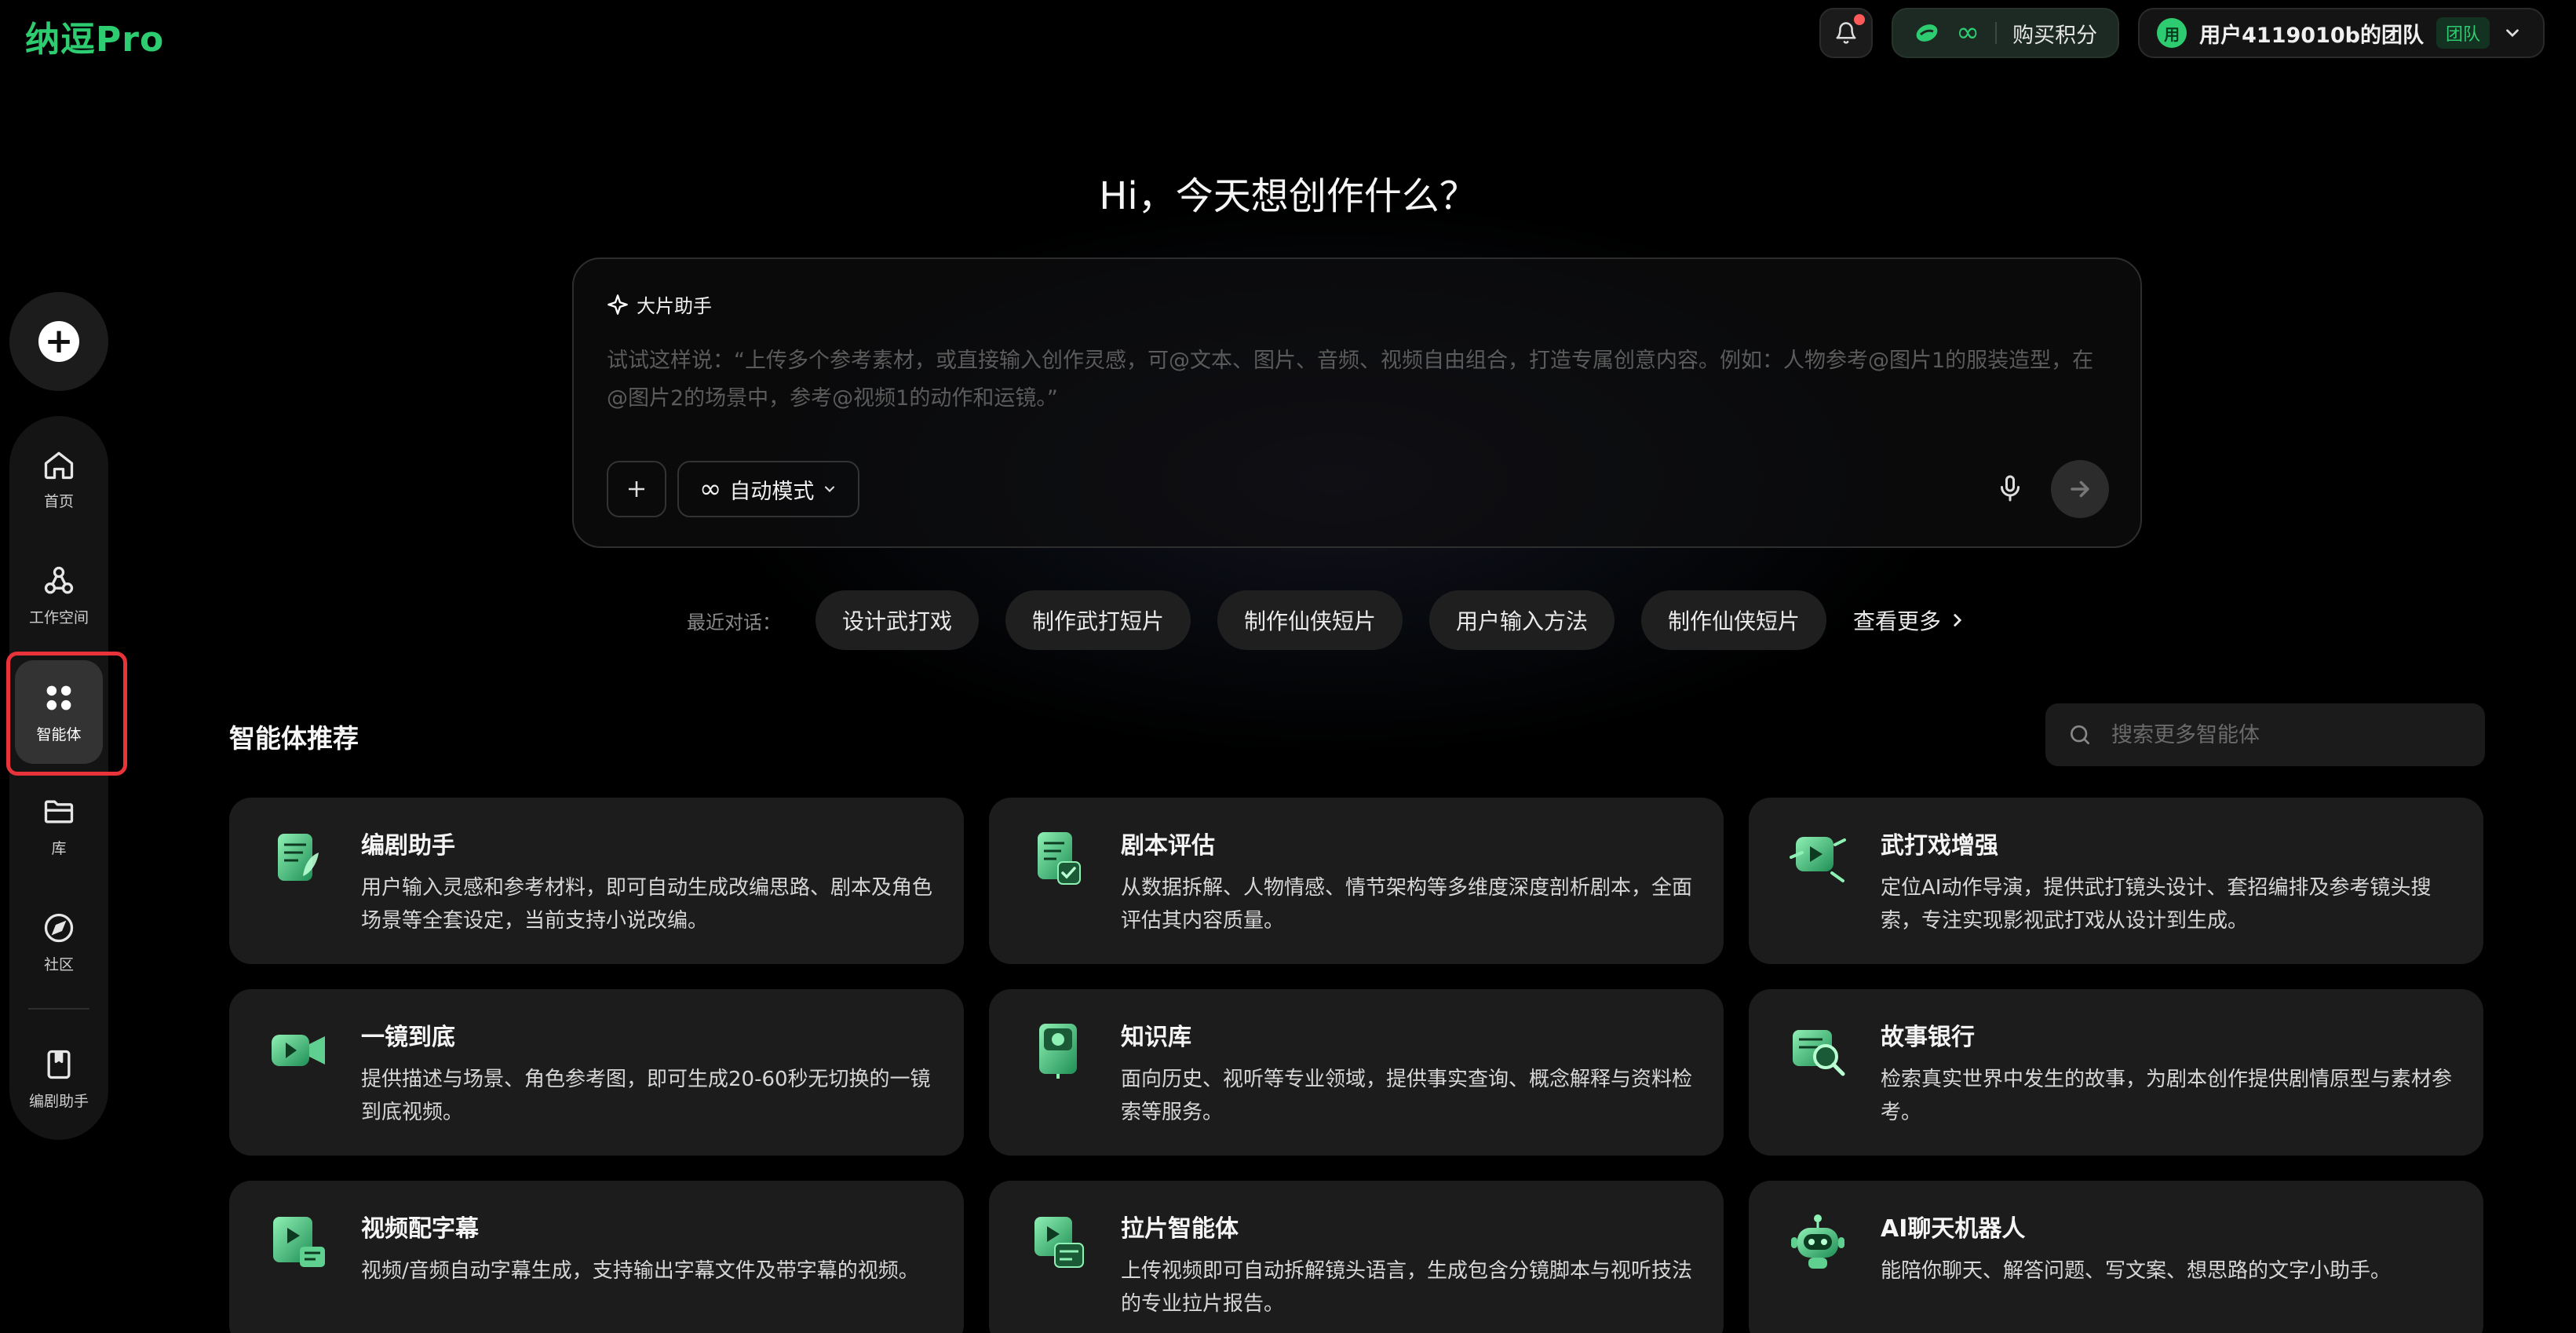  What do you see at coordinates (1168, 846) in the screenshot?
I see `agent-title: 剧本评估` at bounding box center [1168, 846].